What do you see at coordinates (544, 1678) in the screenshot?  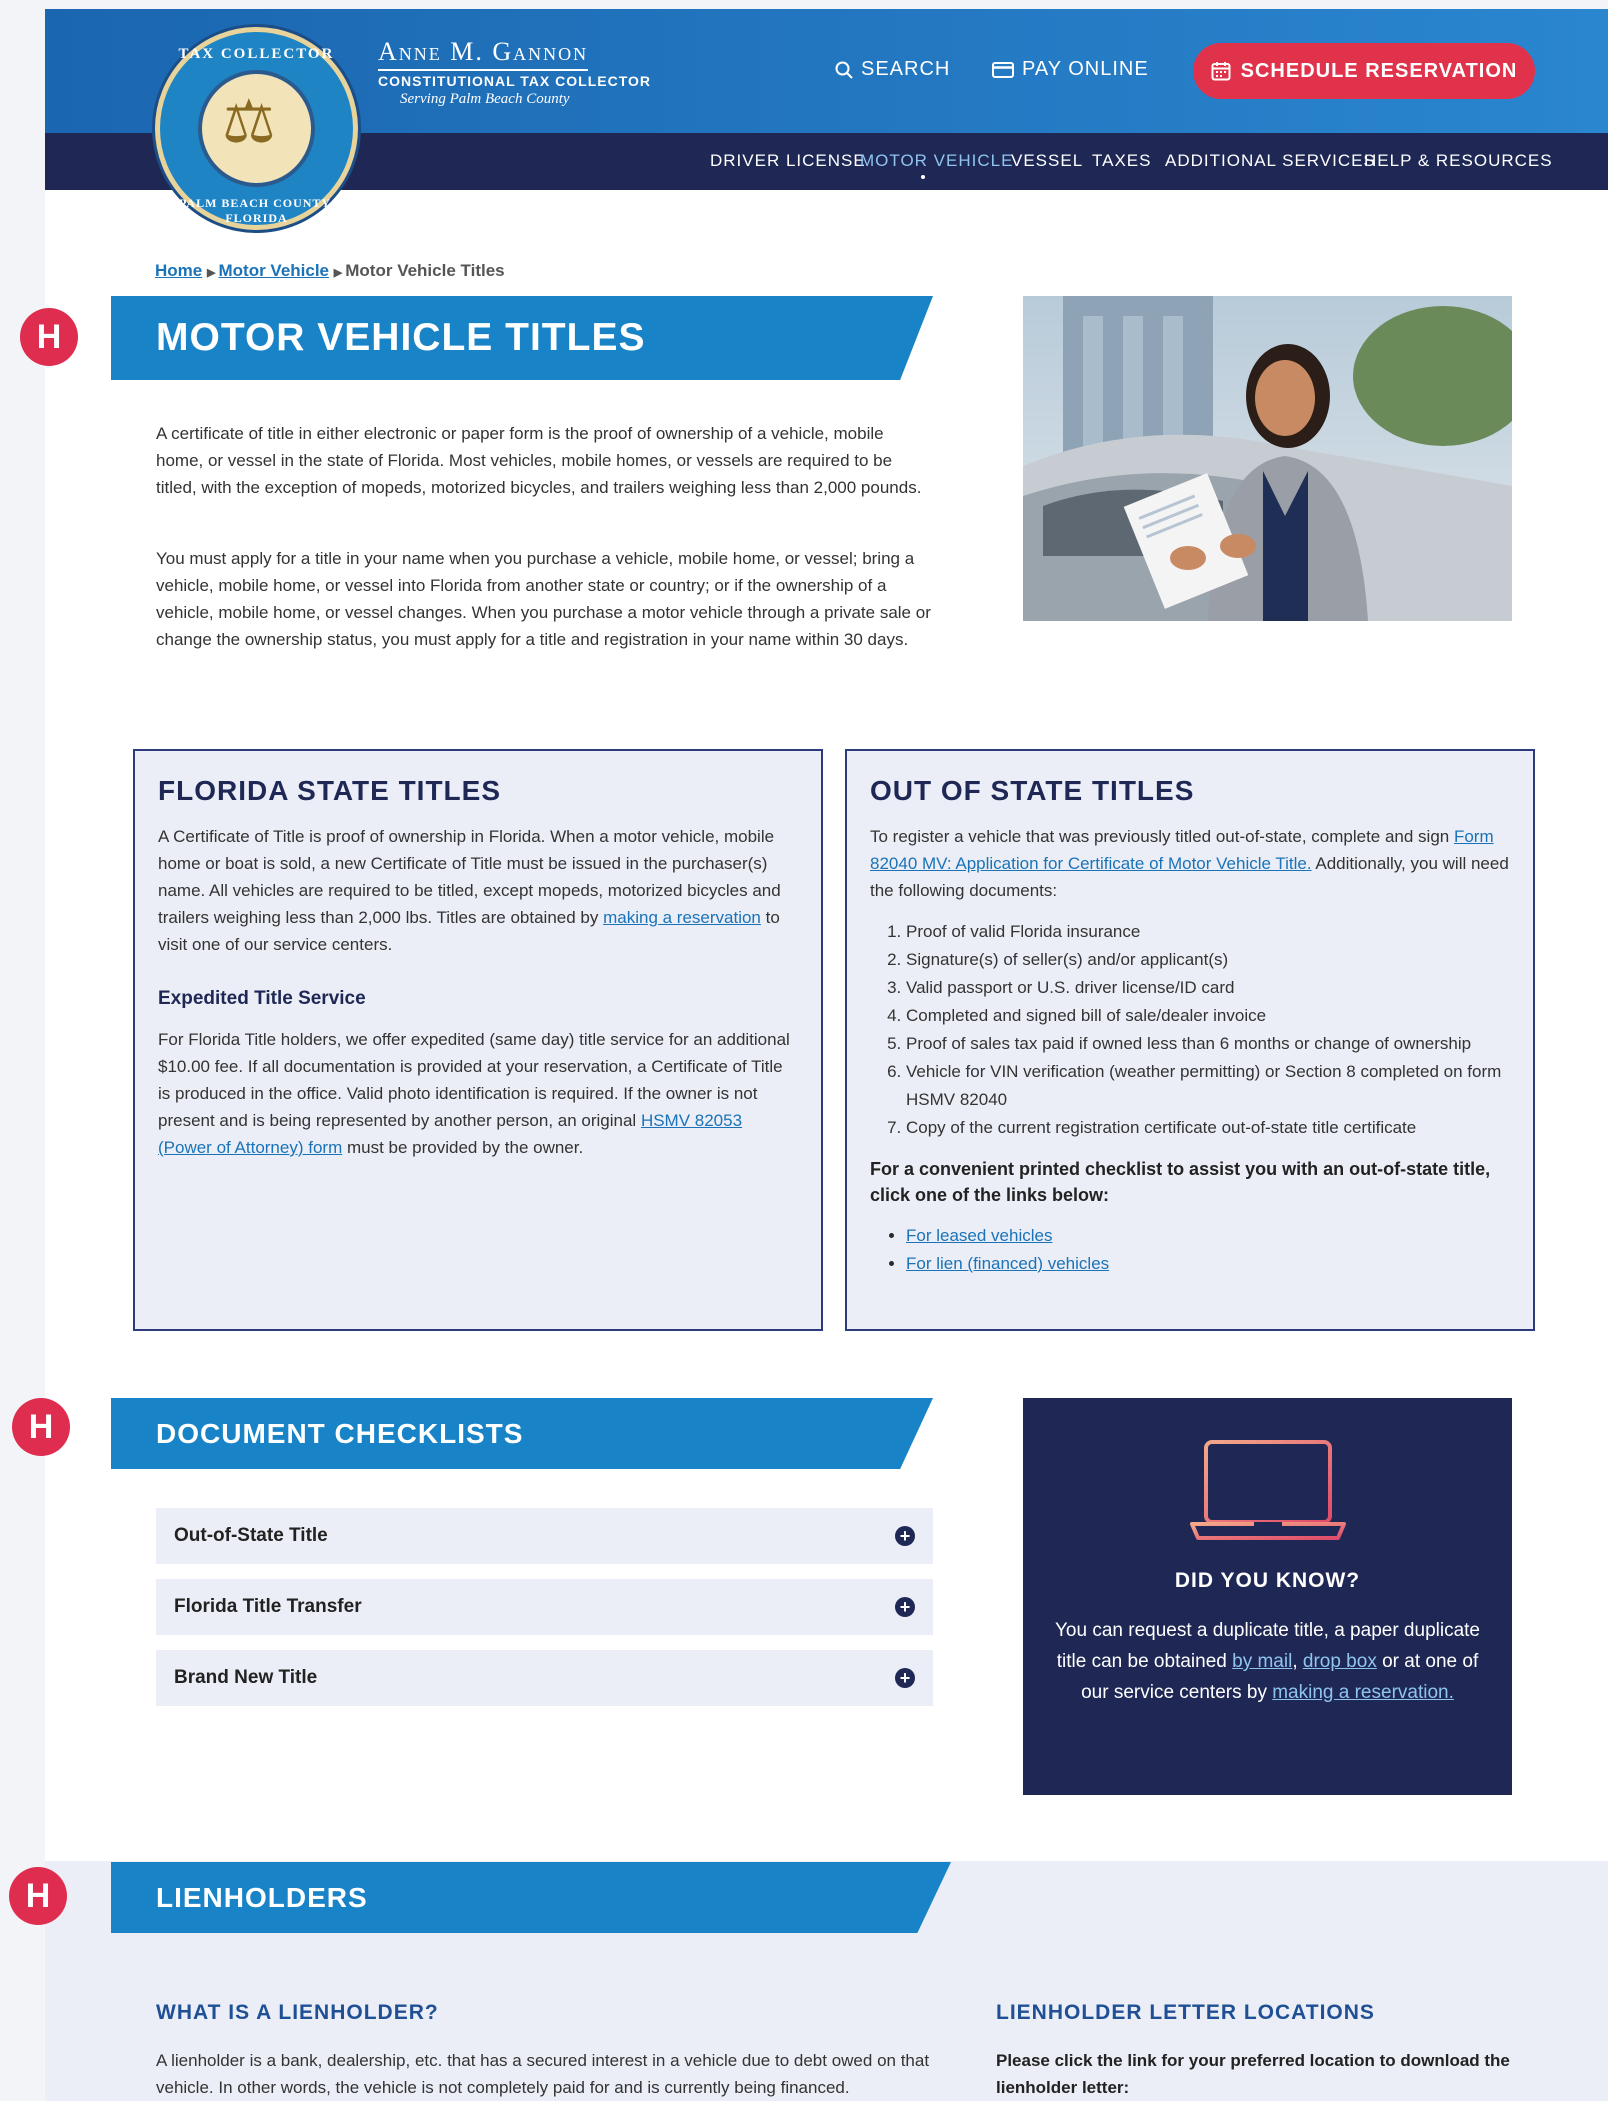 I see `accordion-brand-new-title: Brand New Title +` at bounding box center [544, 1678].